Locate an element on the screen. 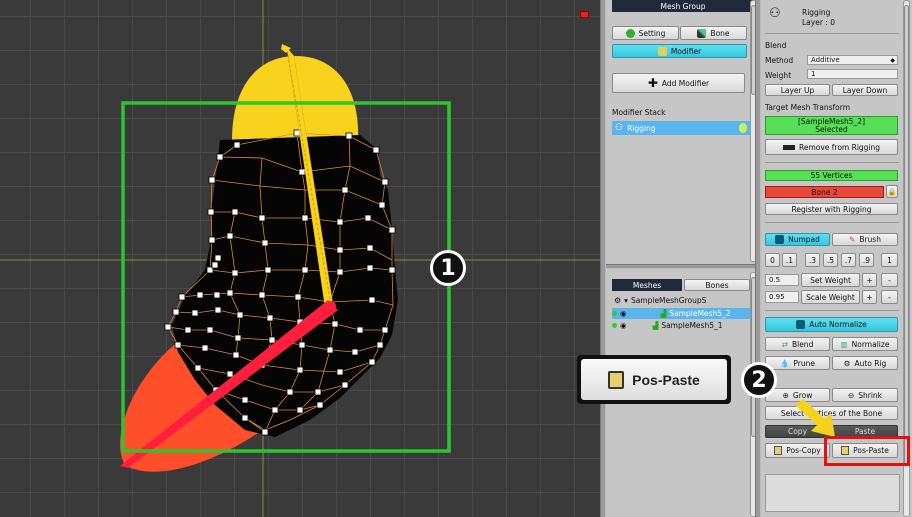  vertices-count: 55 Vertices is located at coordinates (831, 175).